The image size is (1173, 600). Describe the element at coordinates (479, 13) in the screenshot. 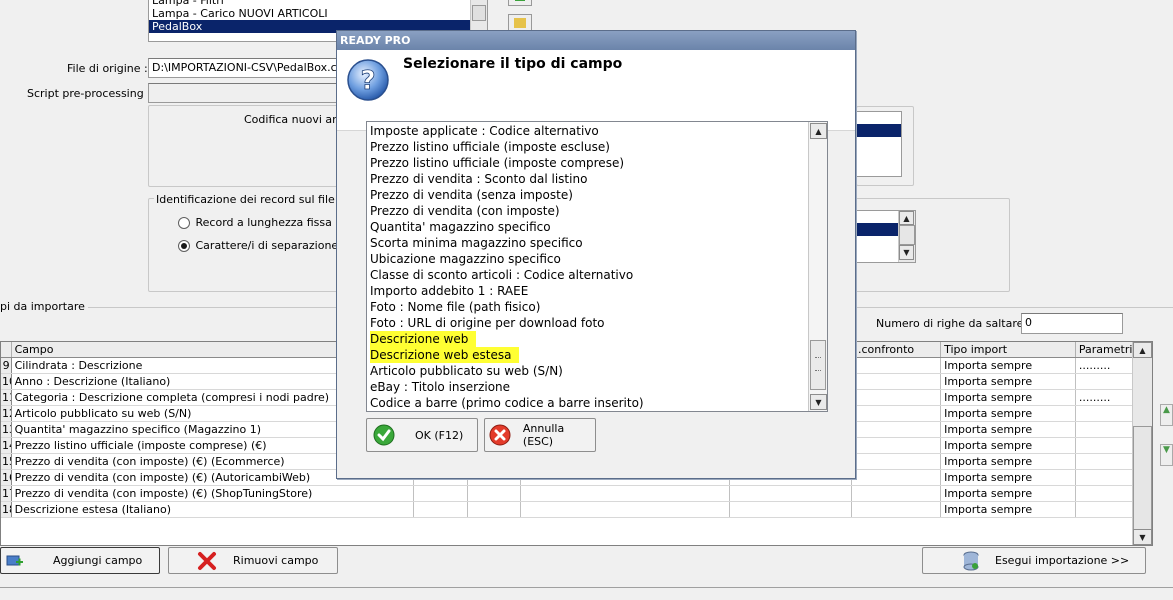

I see `profile-list-scroll-thumb` at that location.